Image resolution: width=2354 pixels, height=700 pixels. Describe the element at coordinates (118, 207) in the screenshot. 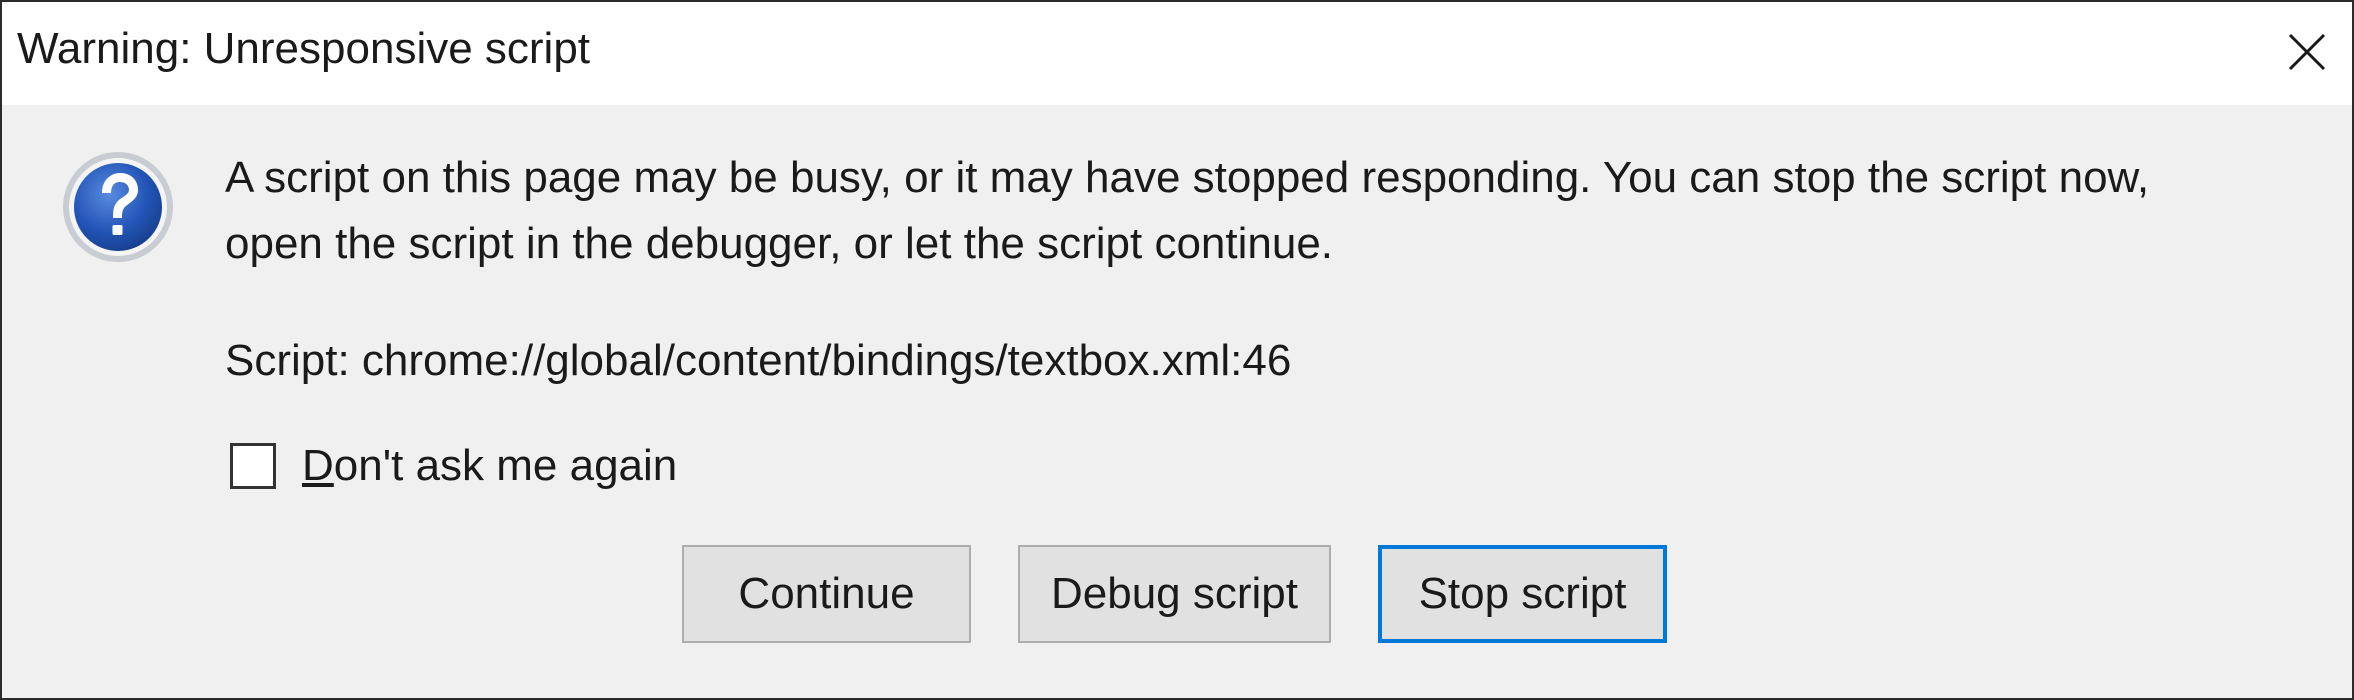

I see `question-icon` at that location.